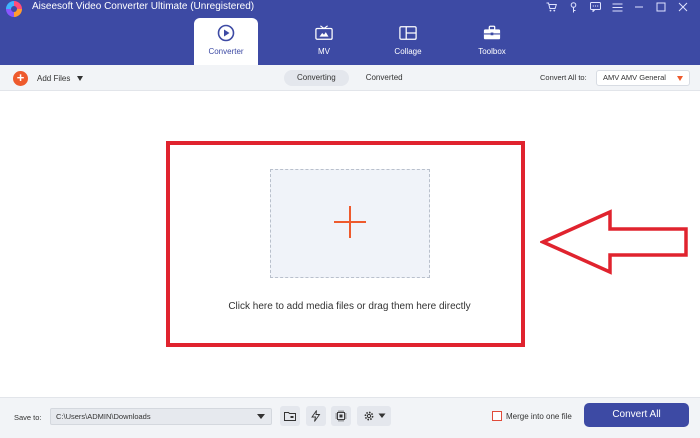 Image resolution: width=700 pixels, height=438 pixels. I want to click on add-circle-icon: +, so click(20, 78).